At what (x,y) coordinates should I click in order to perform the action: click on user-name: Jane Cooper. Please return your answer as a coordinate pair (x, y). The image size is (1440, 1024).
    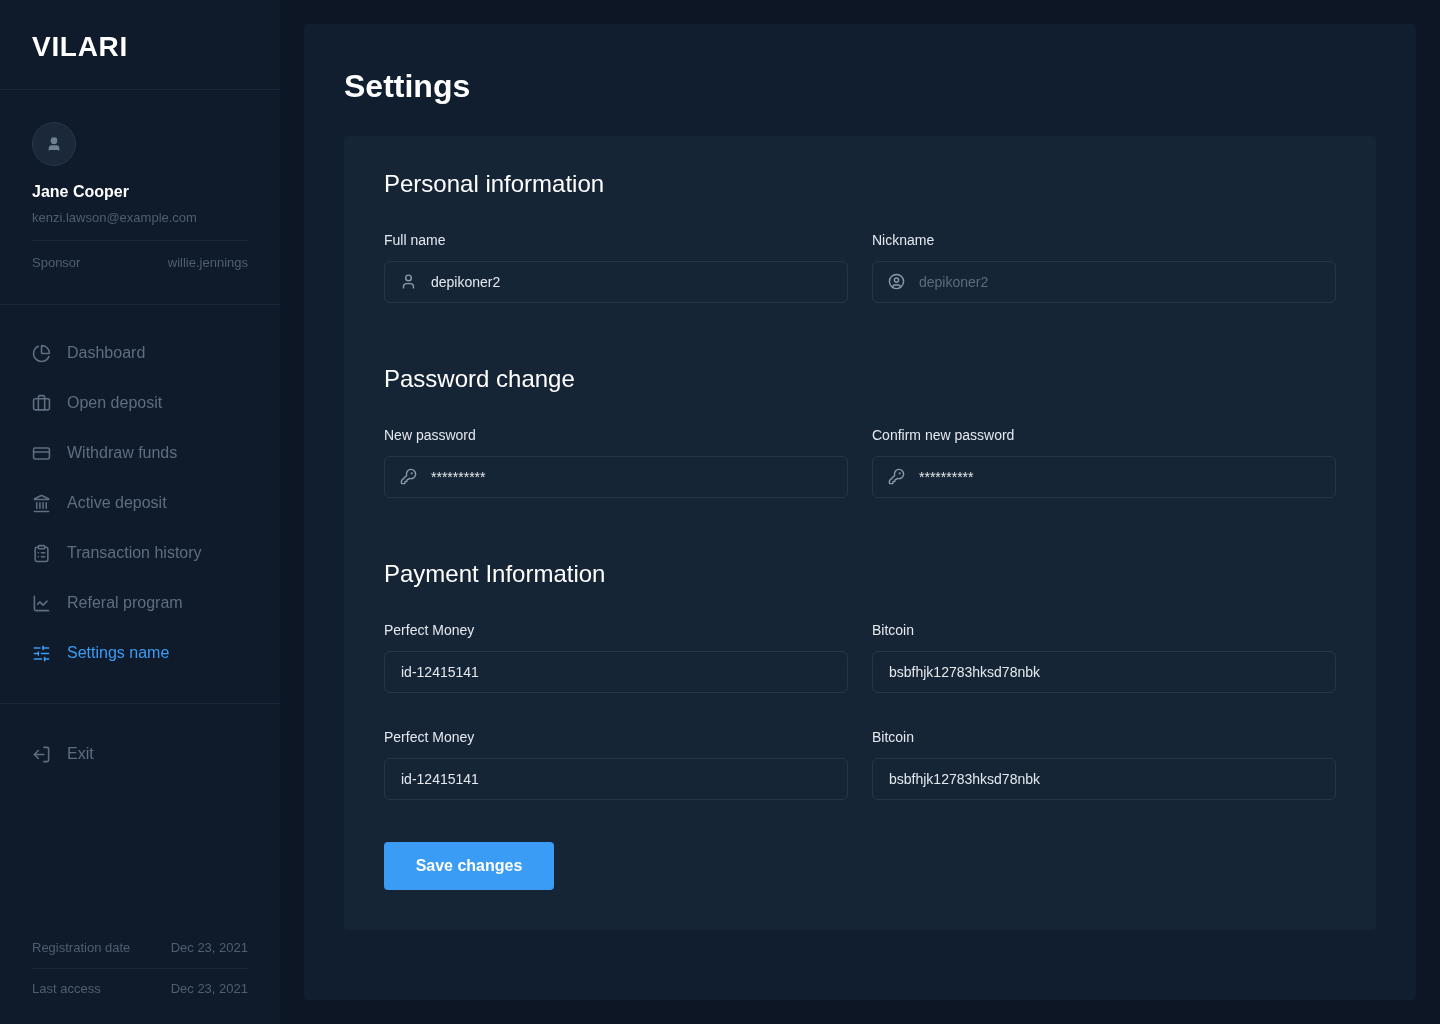
    Looking at the image, I should click on (81, 192).